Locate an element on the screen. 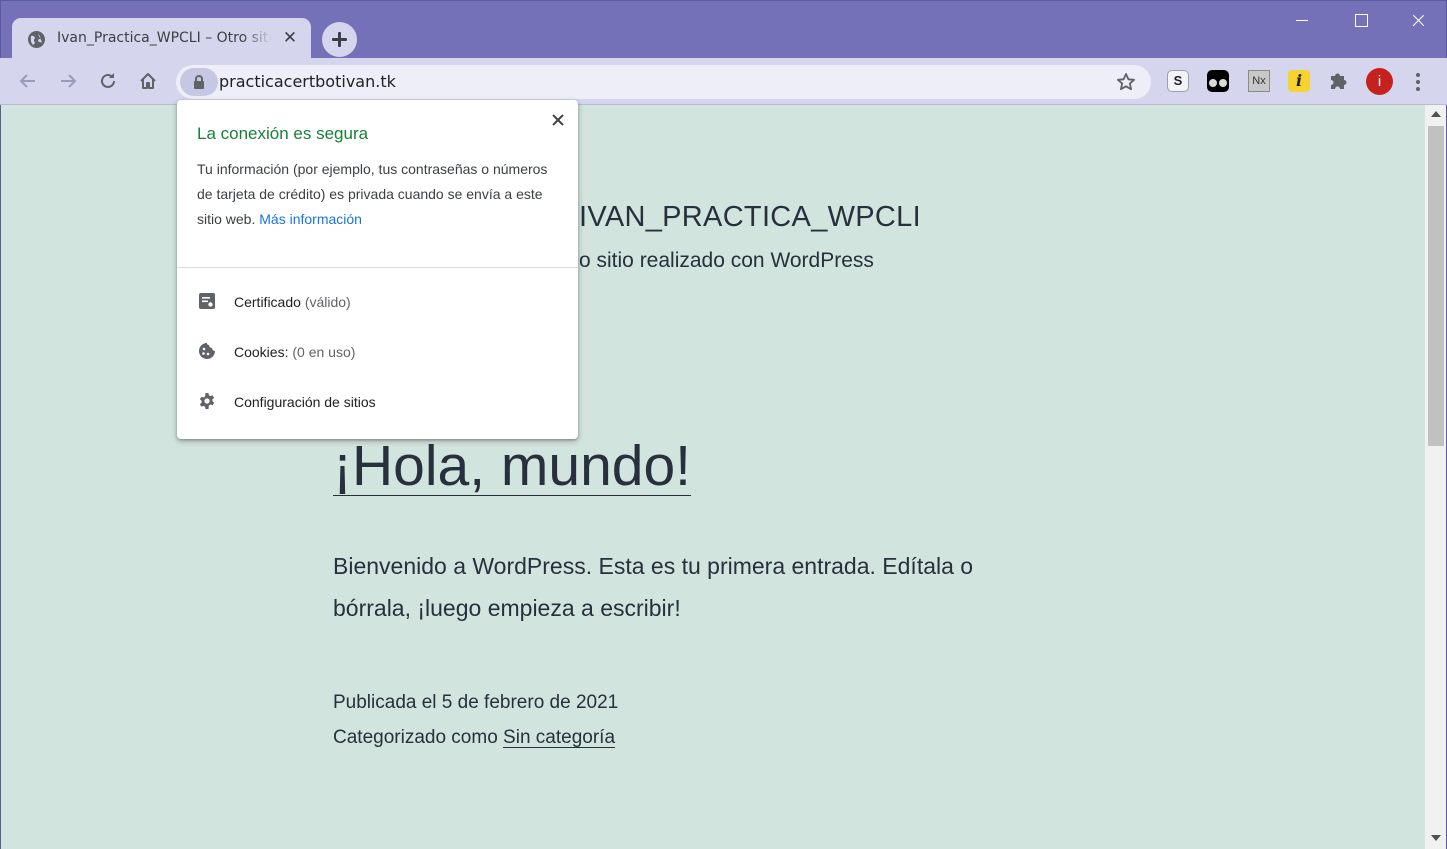 Image resolution: width=1447 pixels, height=849 pixels. site-info-button is located at coordinates (199, 82).